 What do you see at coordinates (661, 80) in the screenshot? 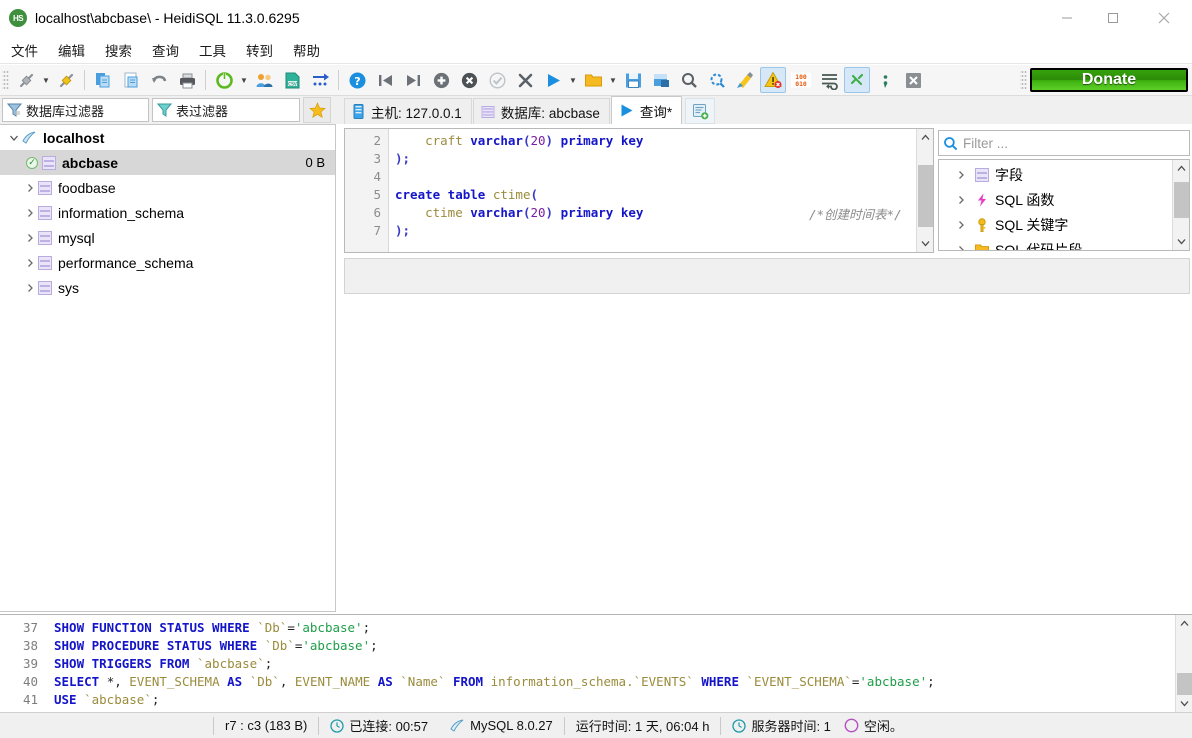
I see `save-as-icon` at bounding box center [661, 80].